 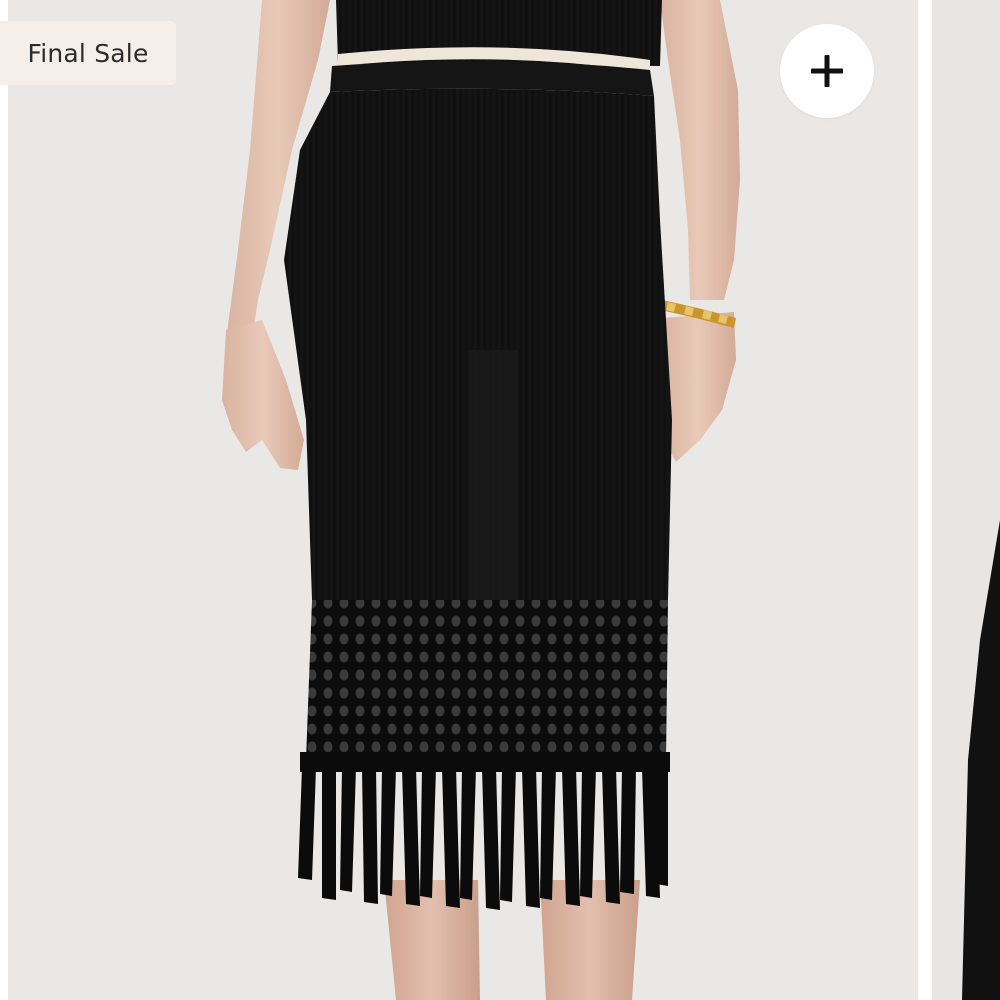 I want to click on next-product-photo, so click(x=966, y=500).